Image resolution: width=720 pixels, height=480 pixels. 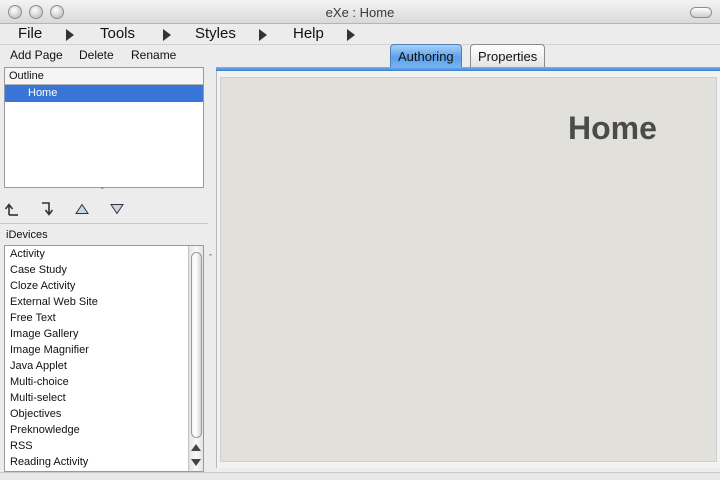 I want to click on idevice-item: Image Magnifier, so click(x=97, y=350).